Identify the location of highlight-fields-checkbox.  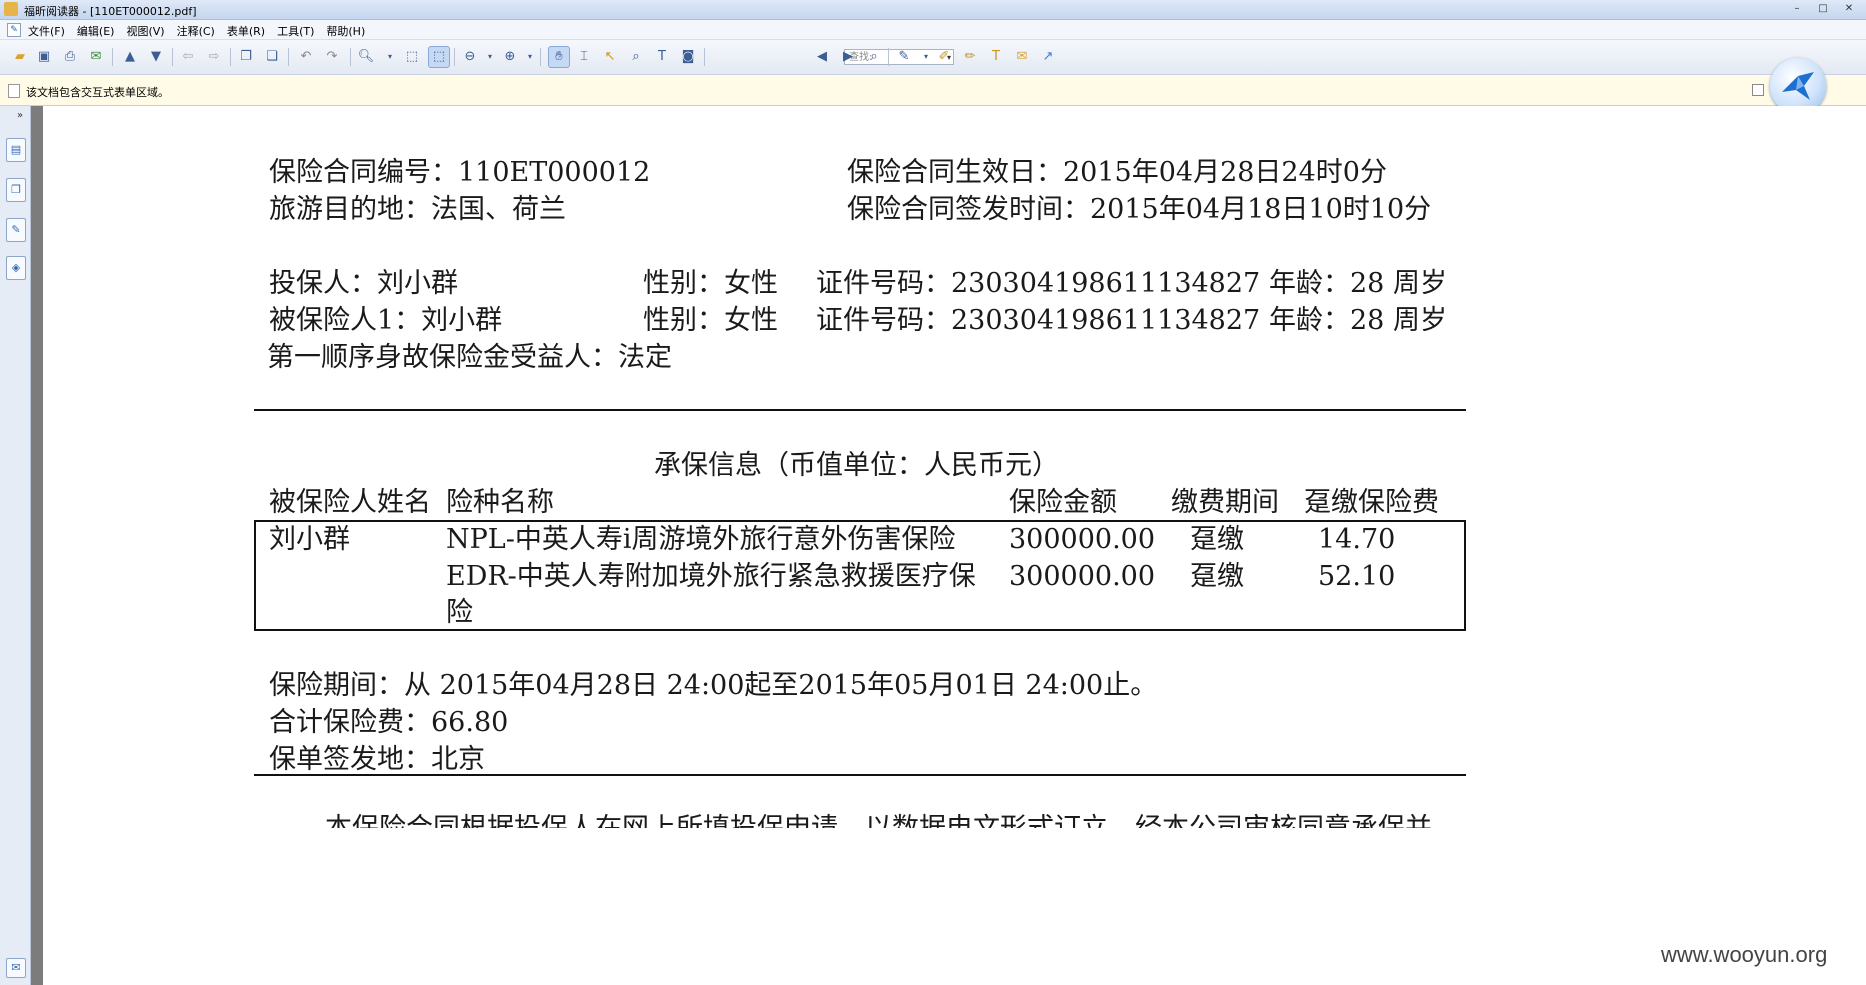
(1758, 90).